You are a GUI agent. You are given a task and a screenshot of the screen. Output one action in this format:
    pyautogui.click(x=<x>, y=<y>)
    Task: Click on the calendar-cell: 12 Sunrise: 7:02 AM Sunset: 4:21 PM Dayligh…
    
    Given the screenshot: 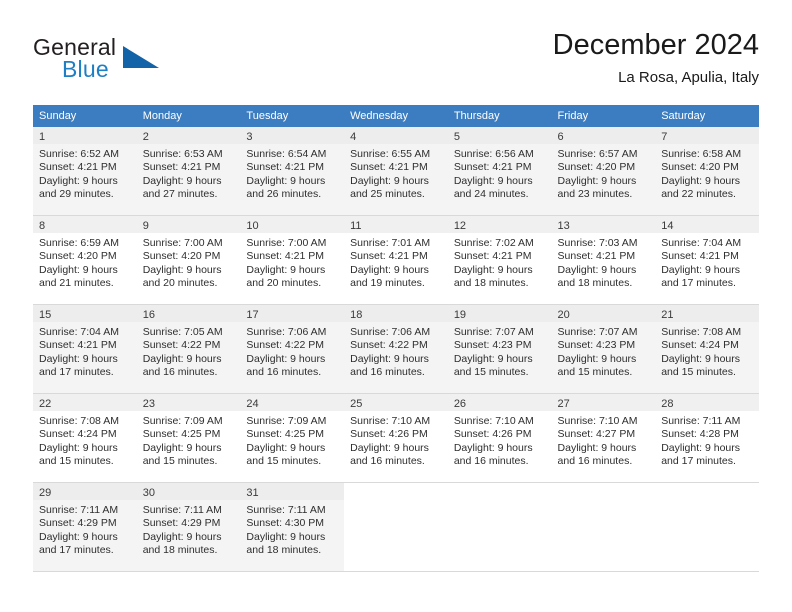 What is the action you would take?
    pyautogui.click(x=499, y=260)
    